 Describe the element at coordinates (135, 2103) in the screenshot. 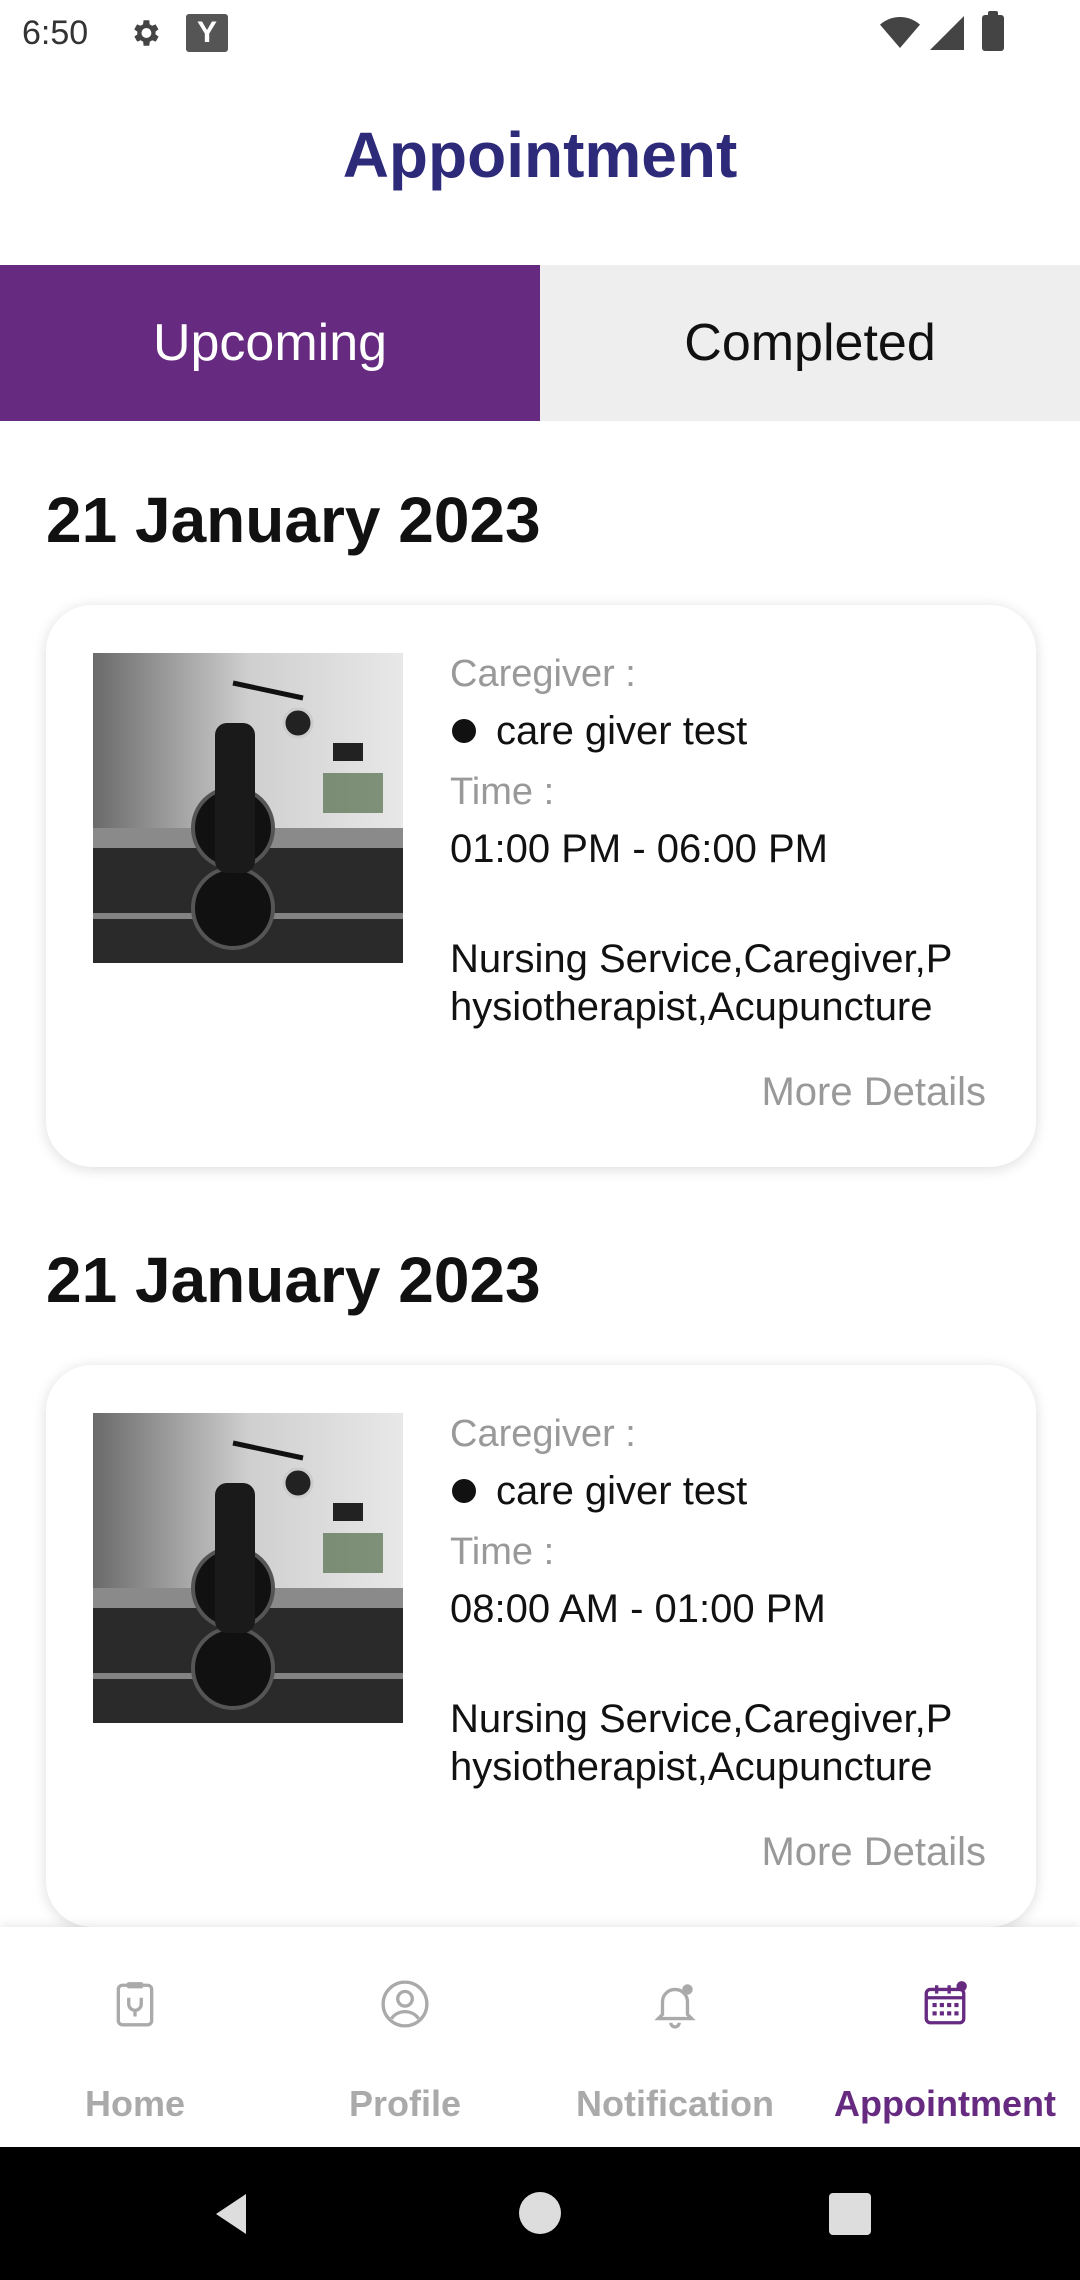

I see `nav-label-home: Home` at that location.